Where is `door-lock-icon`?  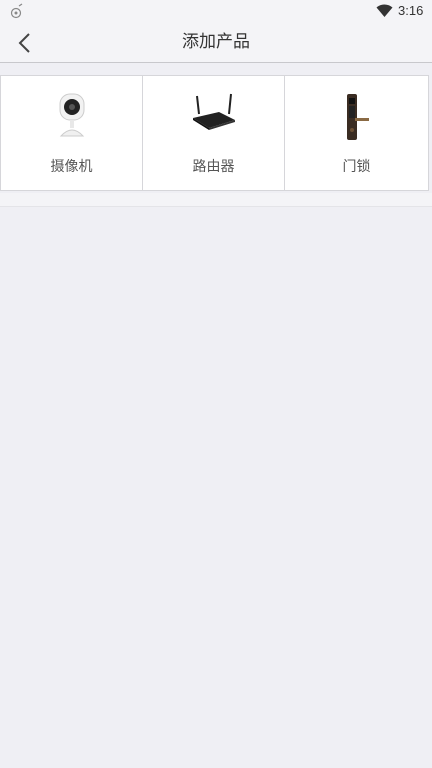
door-lock-icon is located at coordinates (356, 117).